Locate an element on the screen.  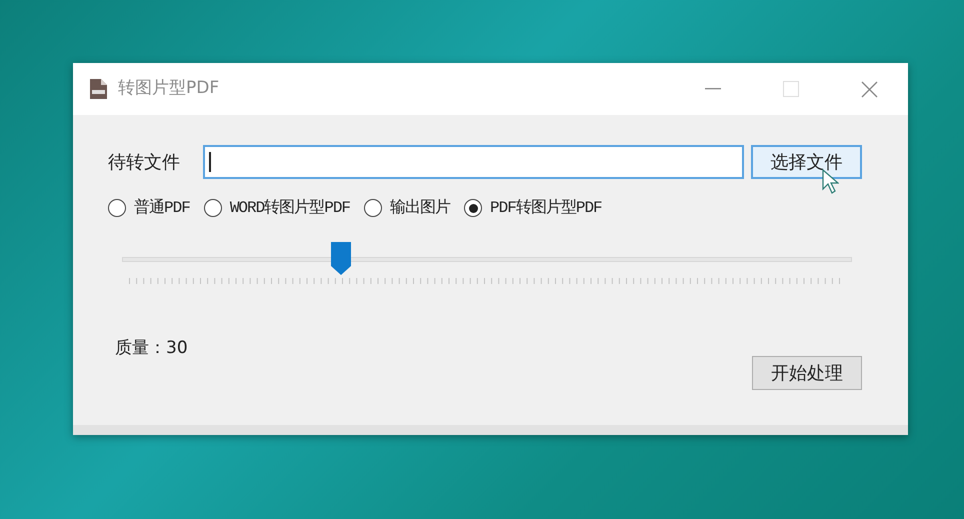
quality-slider is located at coordinates (487, 263).